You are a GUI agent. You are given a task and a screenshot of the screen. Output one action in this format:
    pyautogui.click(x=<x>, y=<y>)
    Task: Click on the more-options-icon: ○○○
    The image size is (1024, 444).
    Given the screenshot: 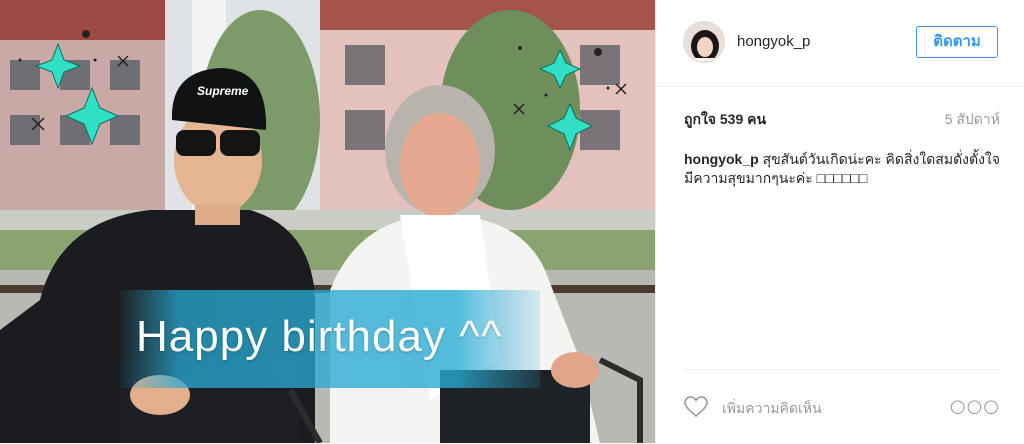 What is the action you would take?
    pyautogui.click(x=975, y=406)
    